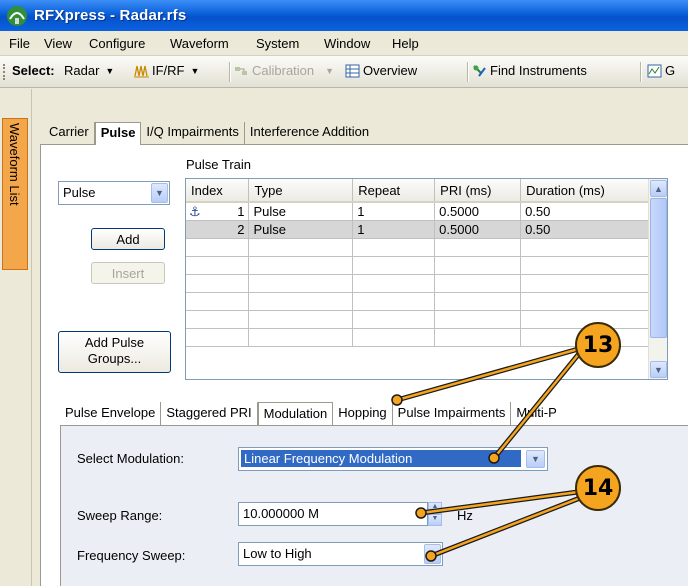  What do you see at coordinates (598, 345) in the screenshot?
I see `callout-13: 13` at bounding box center [598, 345].